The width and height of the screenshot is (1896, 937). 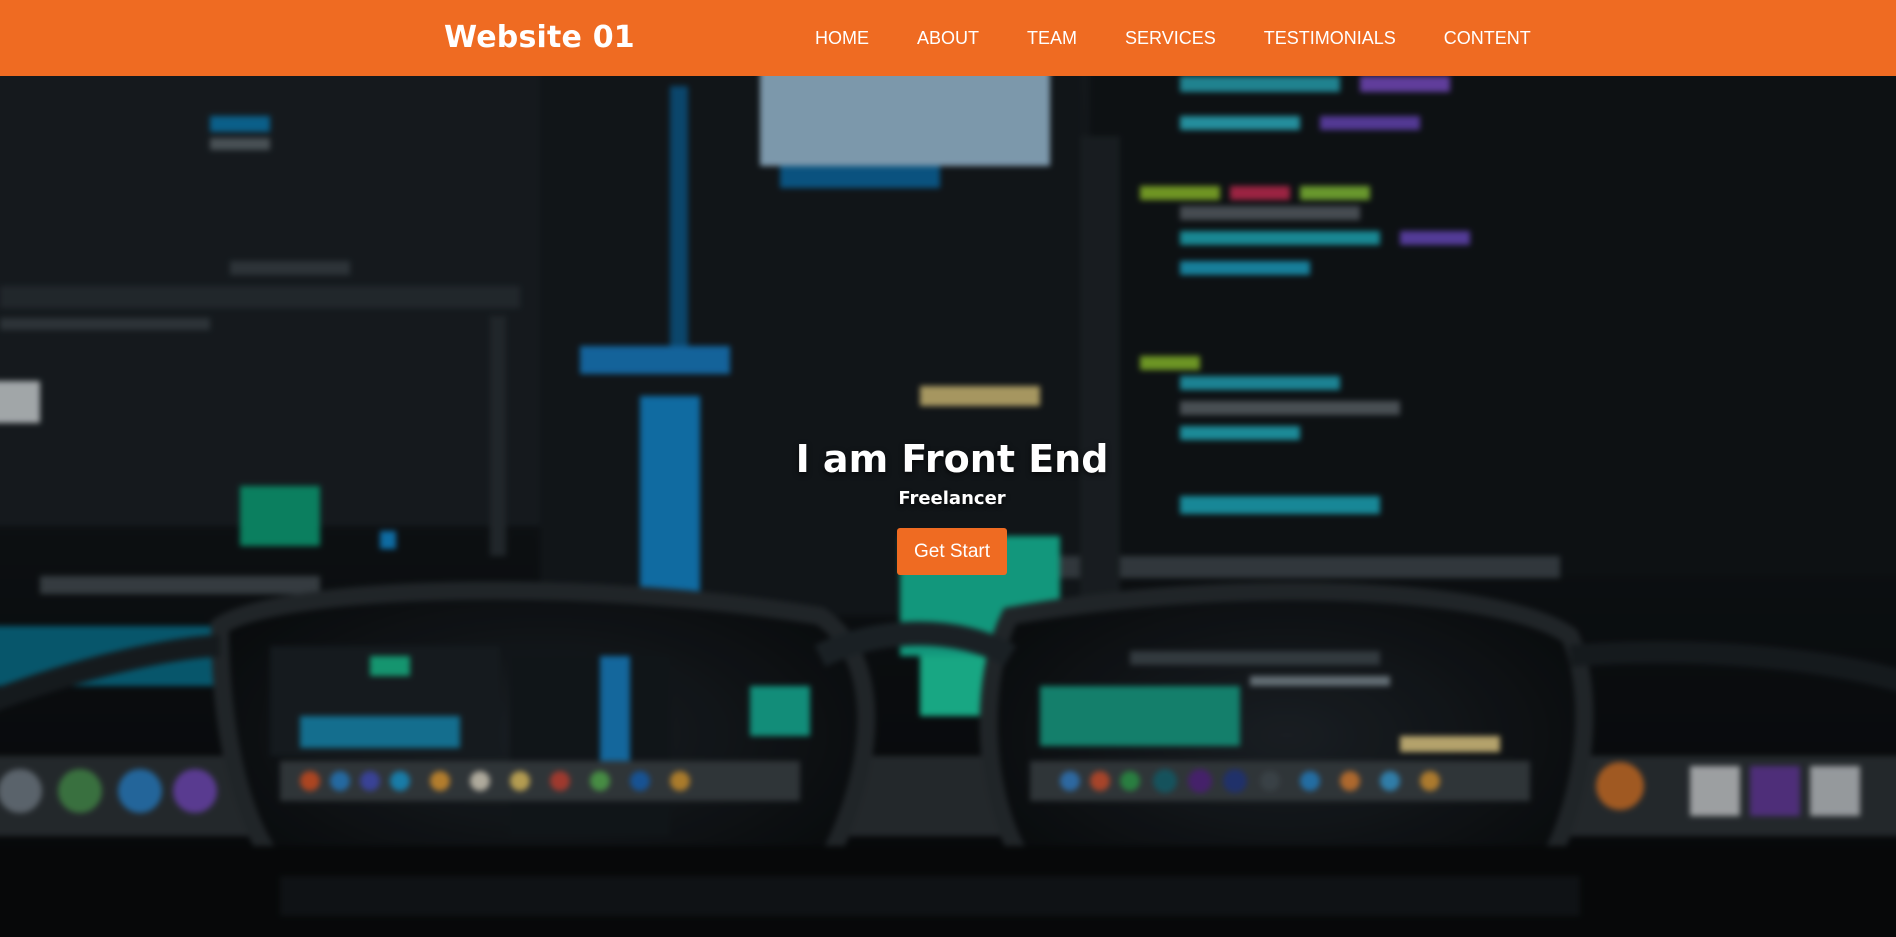 I want to click on hero-content: I am Front End Freelancer Get Start, so click(x=948, y=505).